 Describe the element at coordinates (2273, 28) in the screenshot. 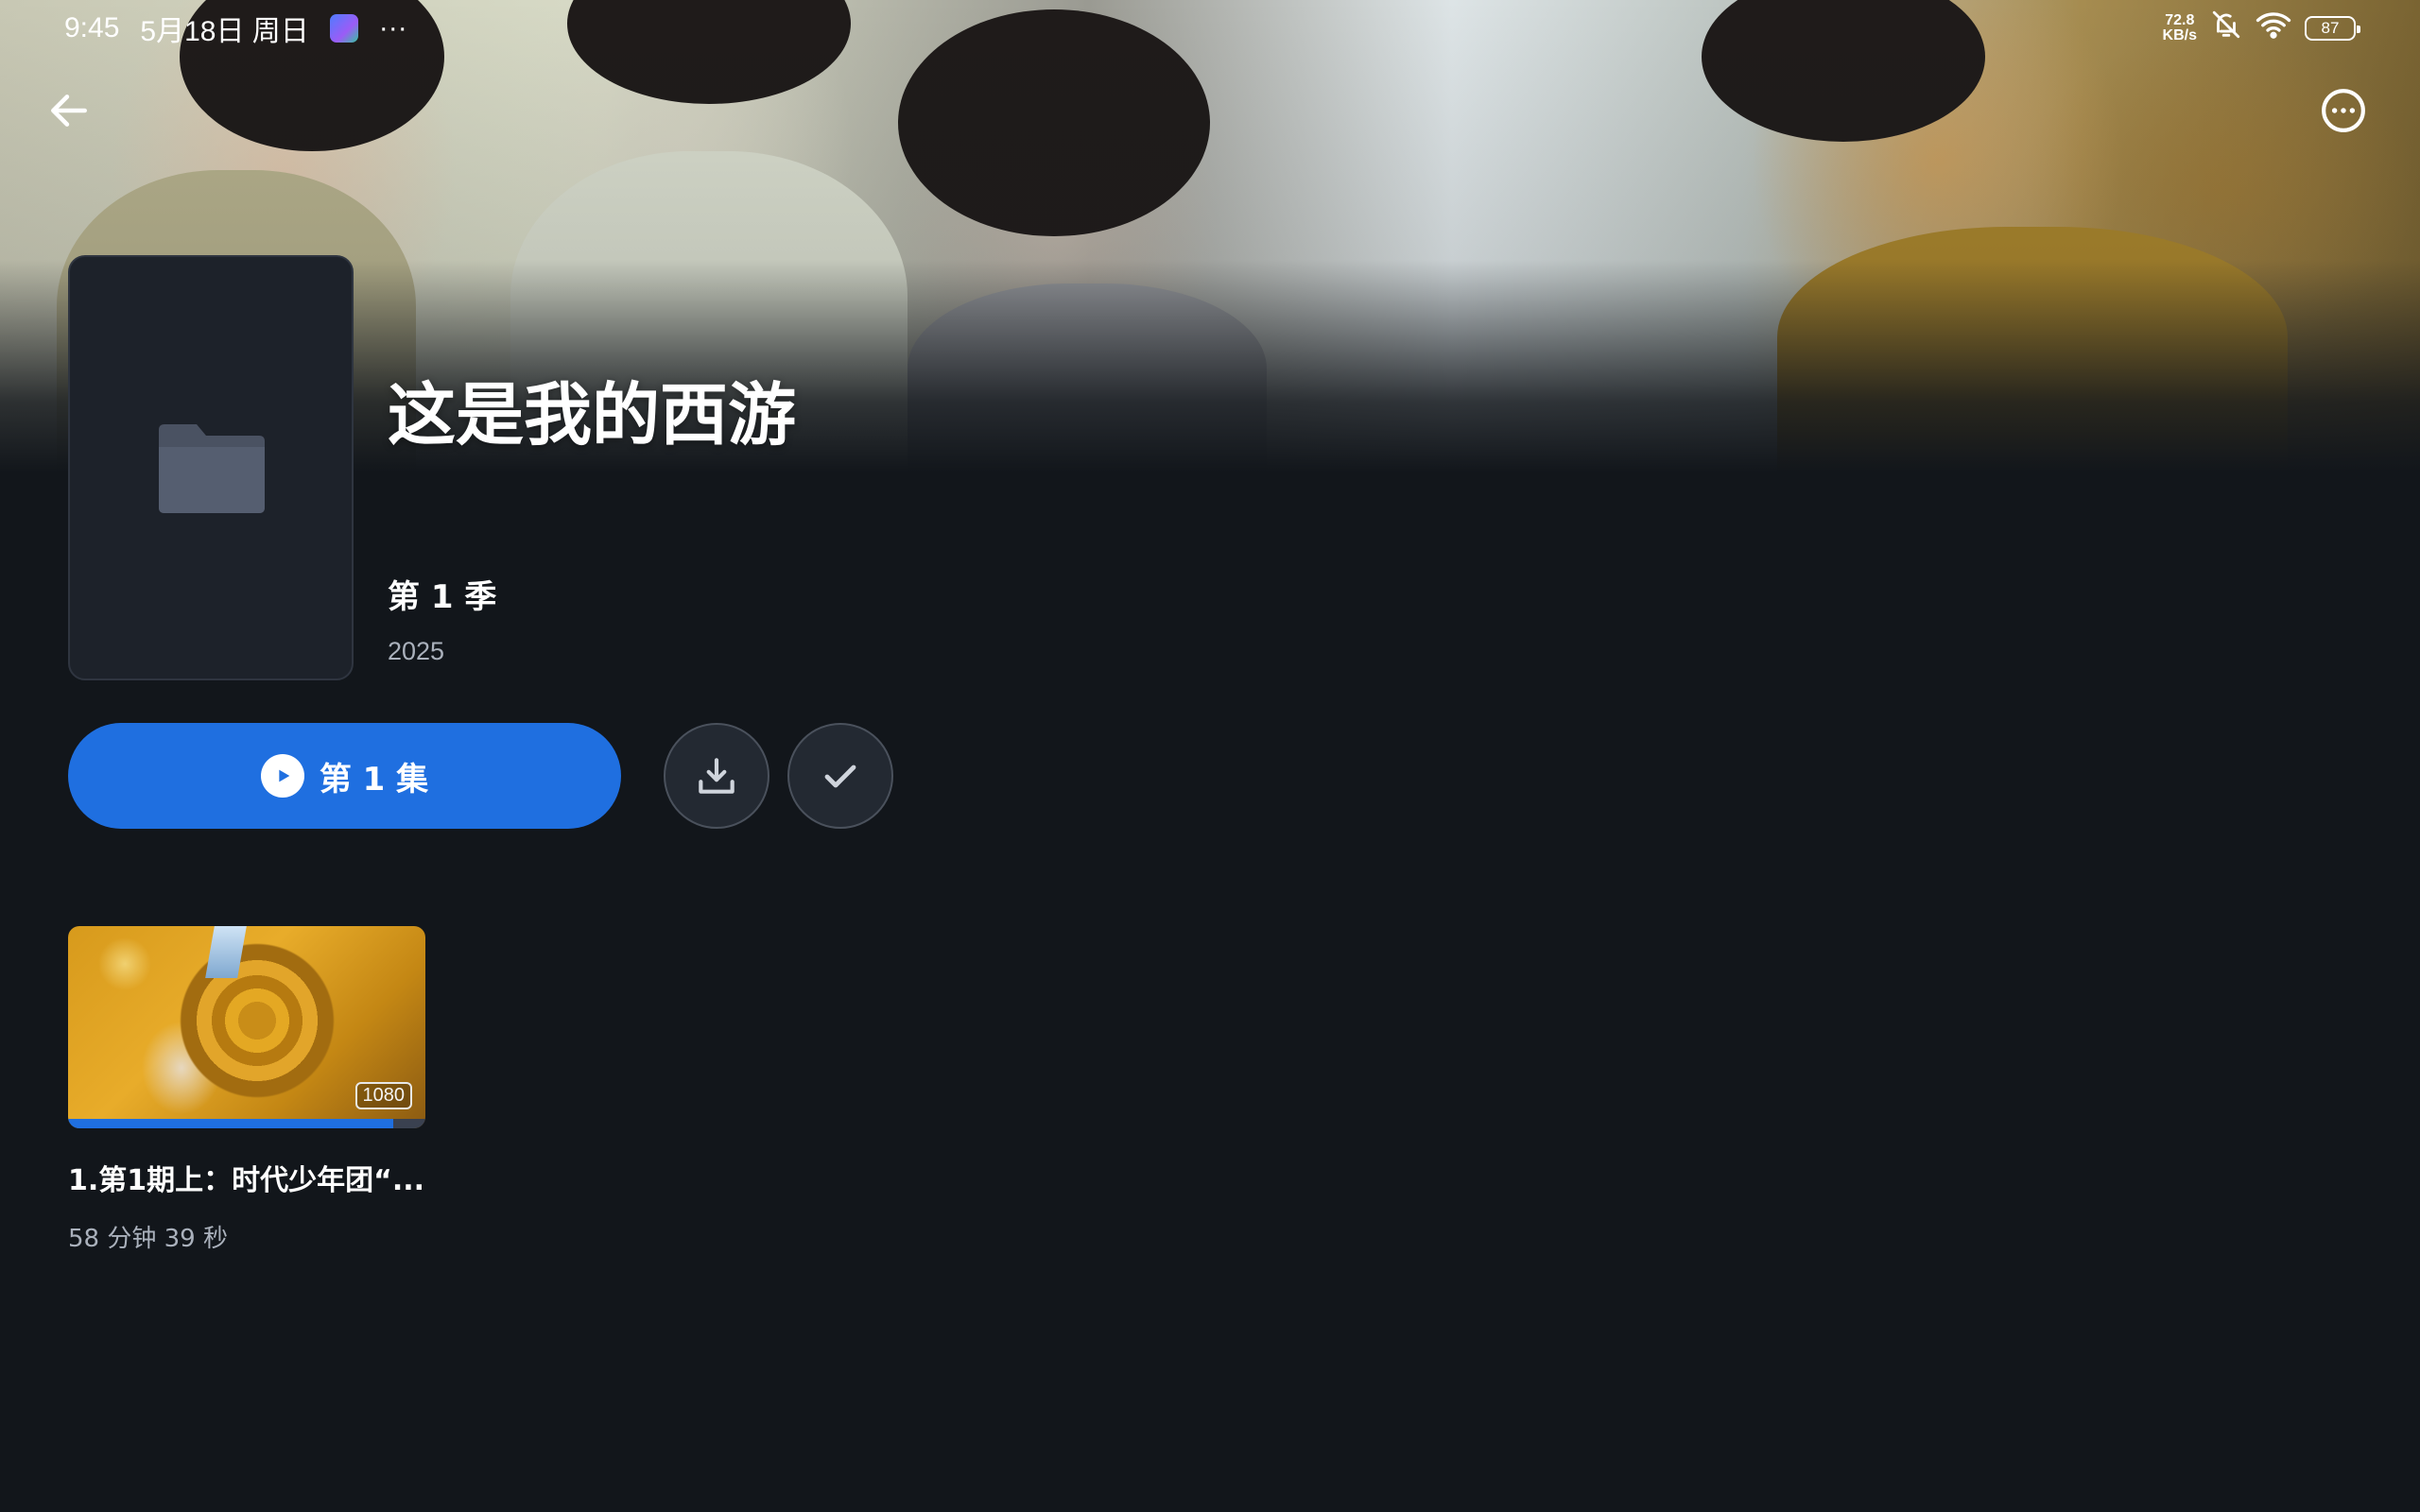

I see `wifi-icon` at that location.